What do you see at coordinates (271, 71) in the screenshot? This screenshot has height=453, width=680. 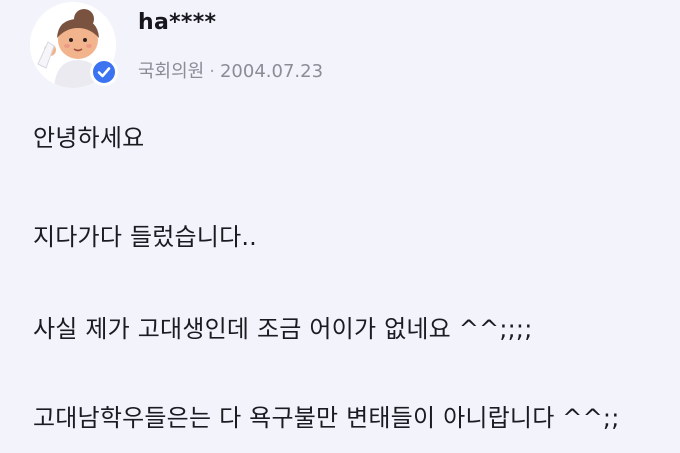 I see `post-date: 2004.07.23` at bounding box center [271, 71].